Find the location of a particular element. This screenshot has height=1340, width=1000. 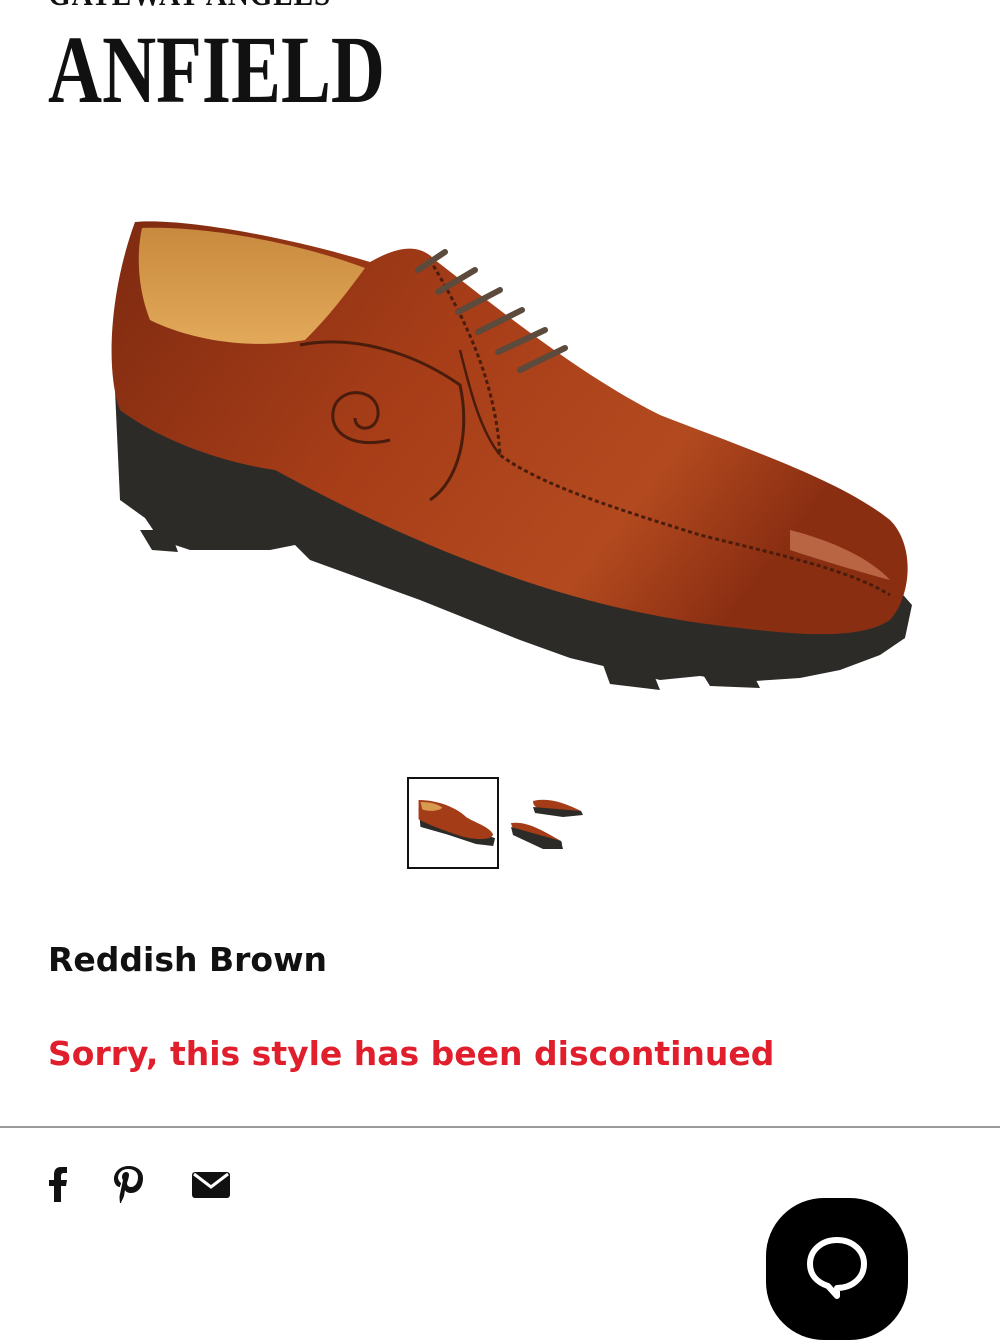

divider is located at coordinates (500, 1127).